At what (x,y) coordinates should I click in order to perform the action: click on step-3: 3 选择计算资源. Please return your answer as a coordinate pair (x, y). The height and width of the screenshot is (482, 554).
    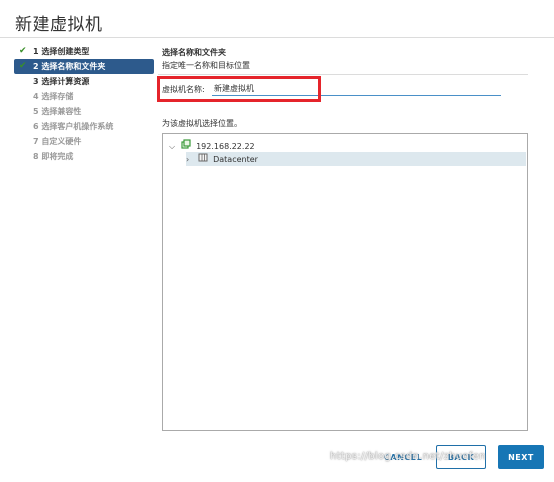
    Looking at the image, I should click on (84, 81).